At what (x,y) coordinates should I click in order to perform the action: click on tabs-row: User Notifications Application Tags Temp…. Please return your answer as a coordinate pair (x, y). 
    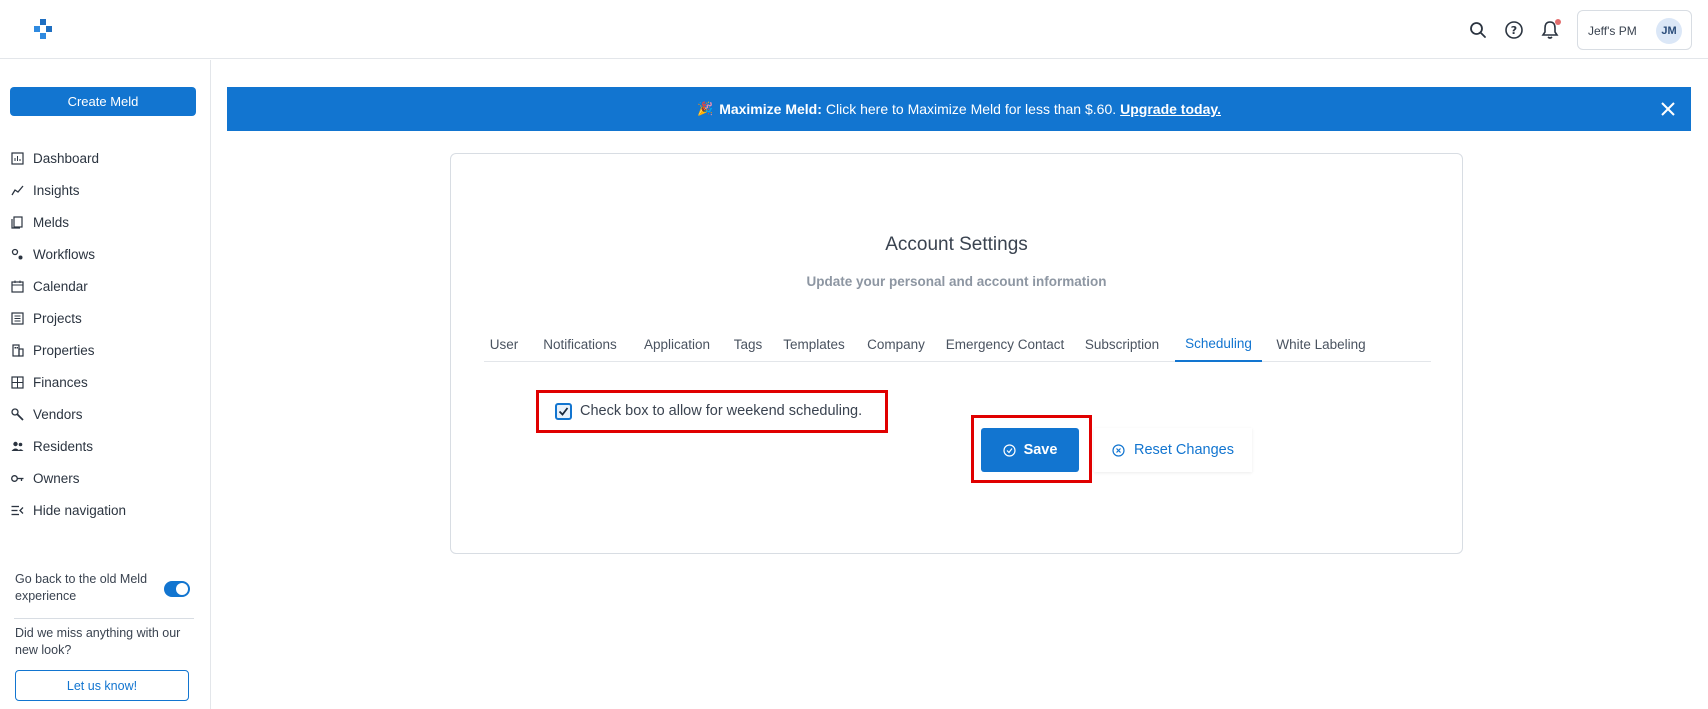
    Looking at the image, I should click on (957, 344).